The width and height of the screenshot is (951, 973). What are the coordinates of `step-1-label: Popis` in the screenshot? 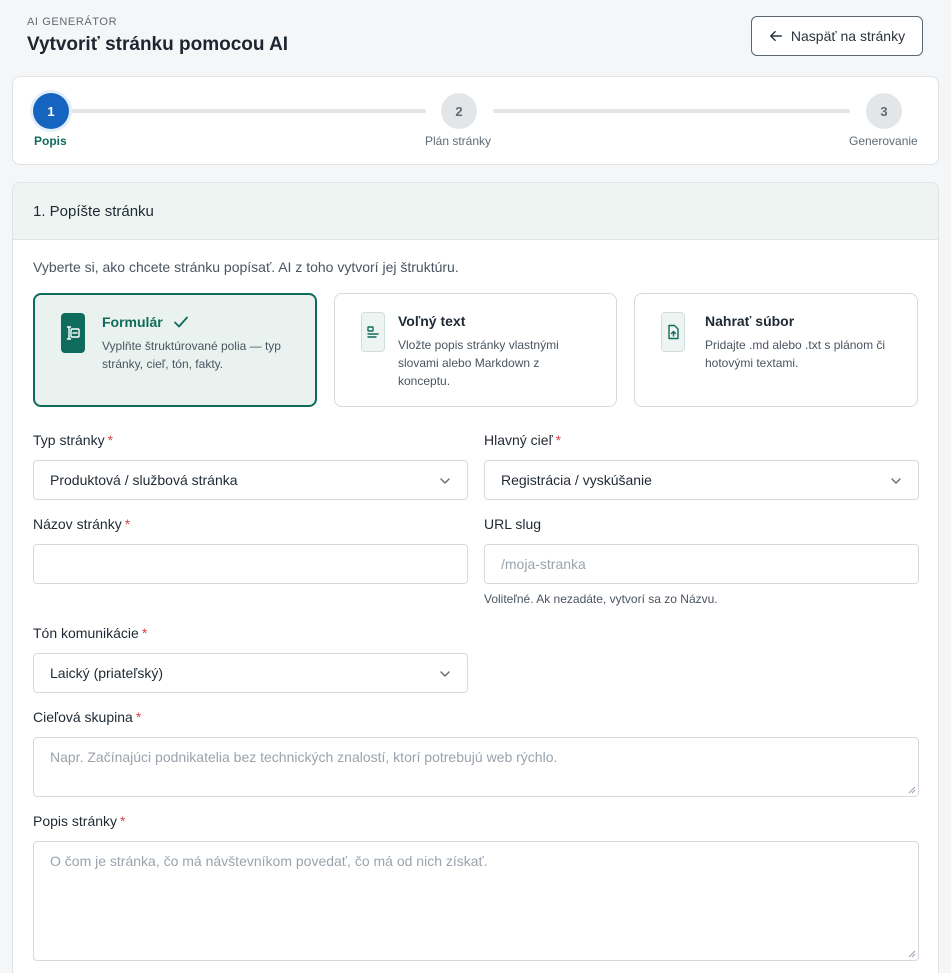 It's located at (50, 141).